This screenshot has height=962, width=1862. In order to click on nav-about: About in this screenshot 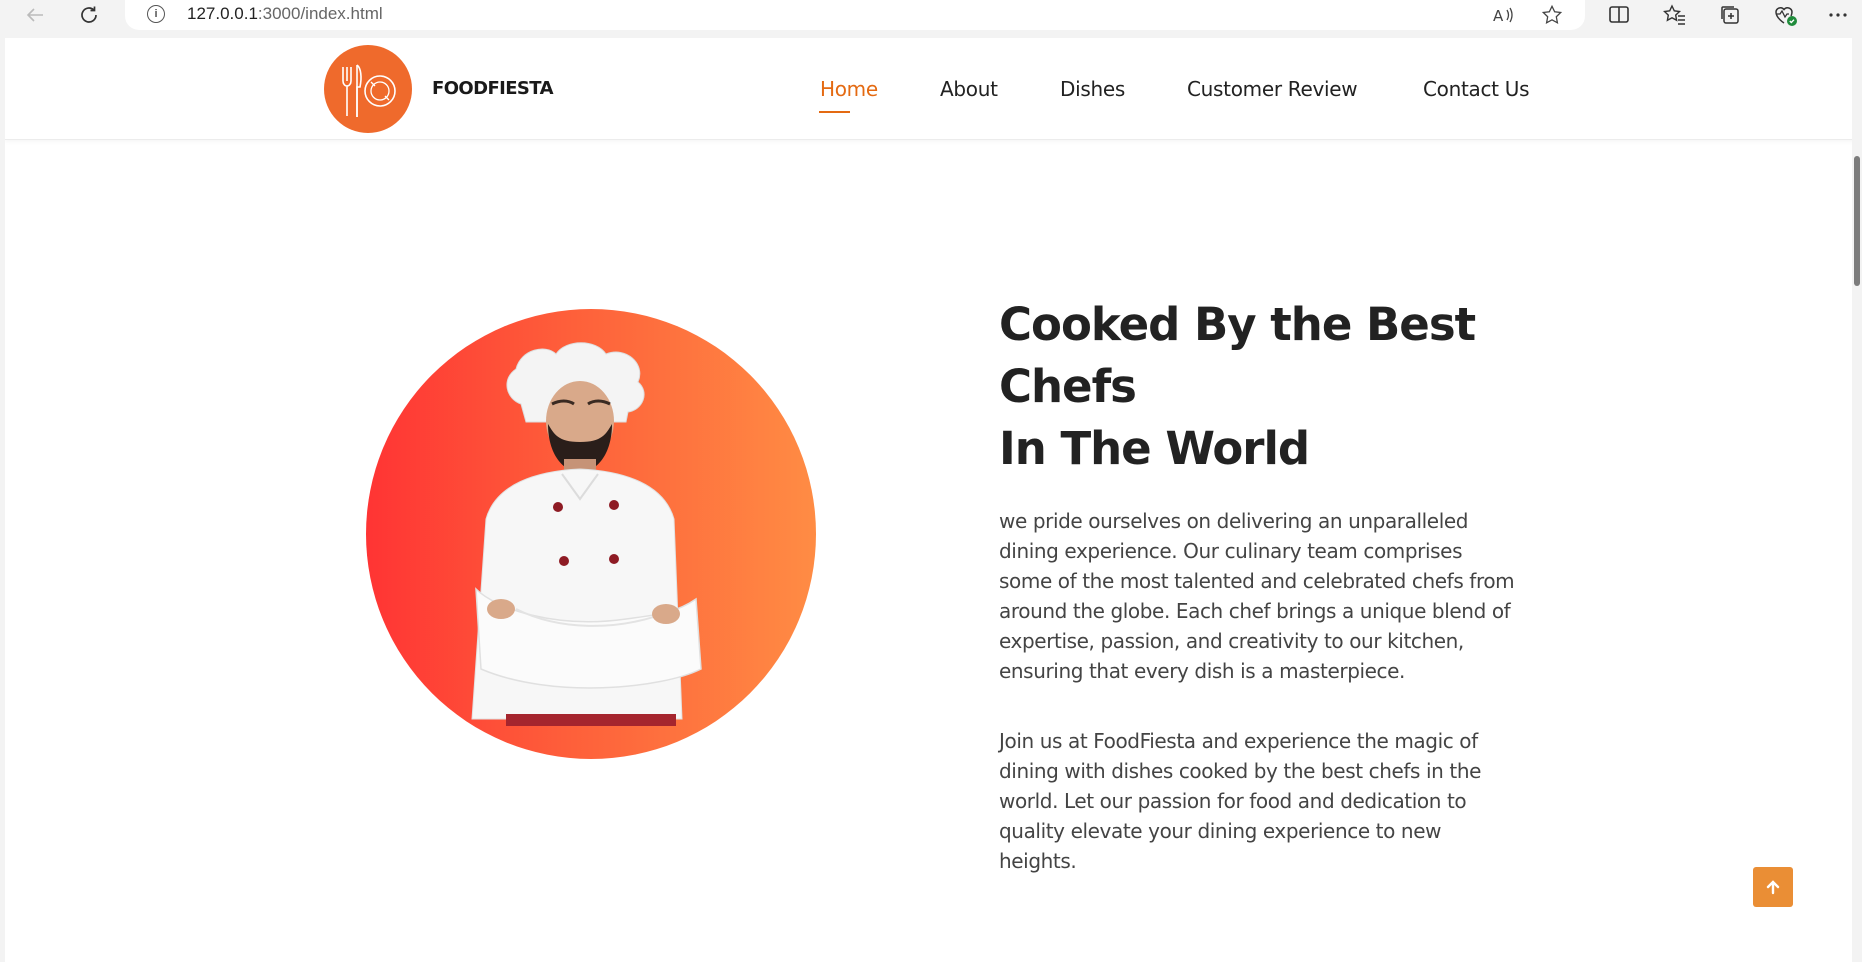, I will do `click(969, 89)`.